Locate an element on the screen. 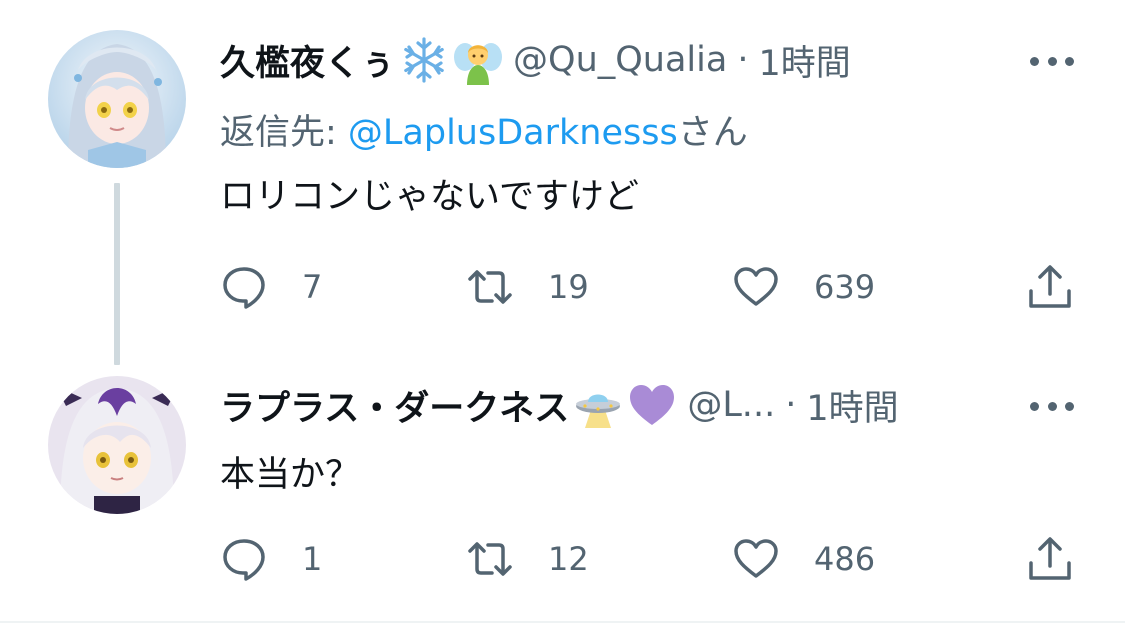  display-name: 久檻夜くぅ is located at coordinates (307, 60).